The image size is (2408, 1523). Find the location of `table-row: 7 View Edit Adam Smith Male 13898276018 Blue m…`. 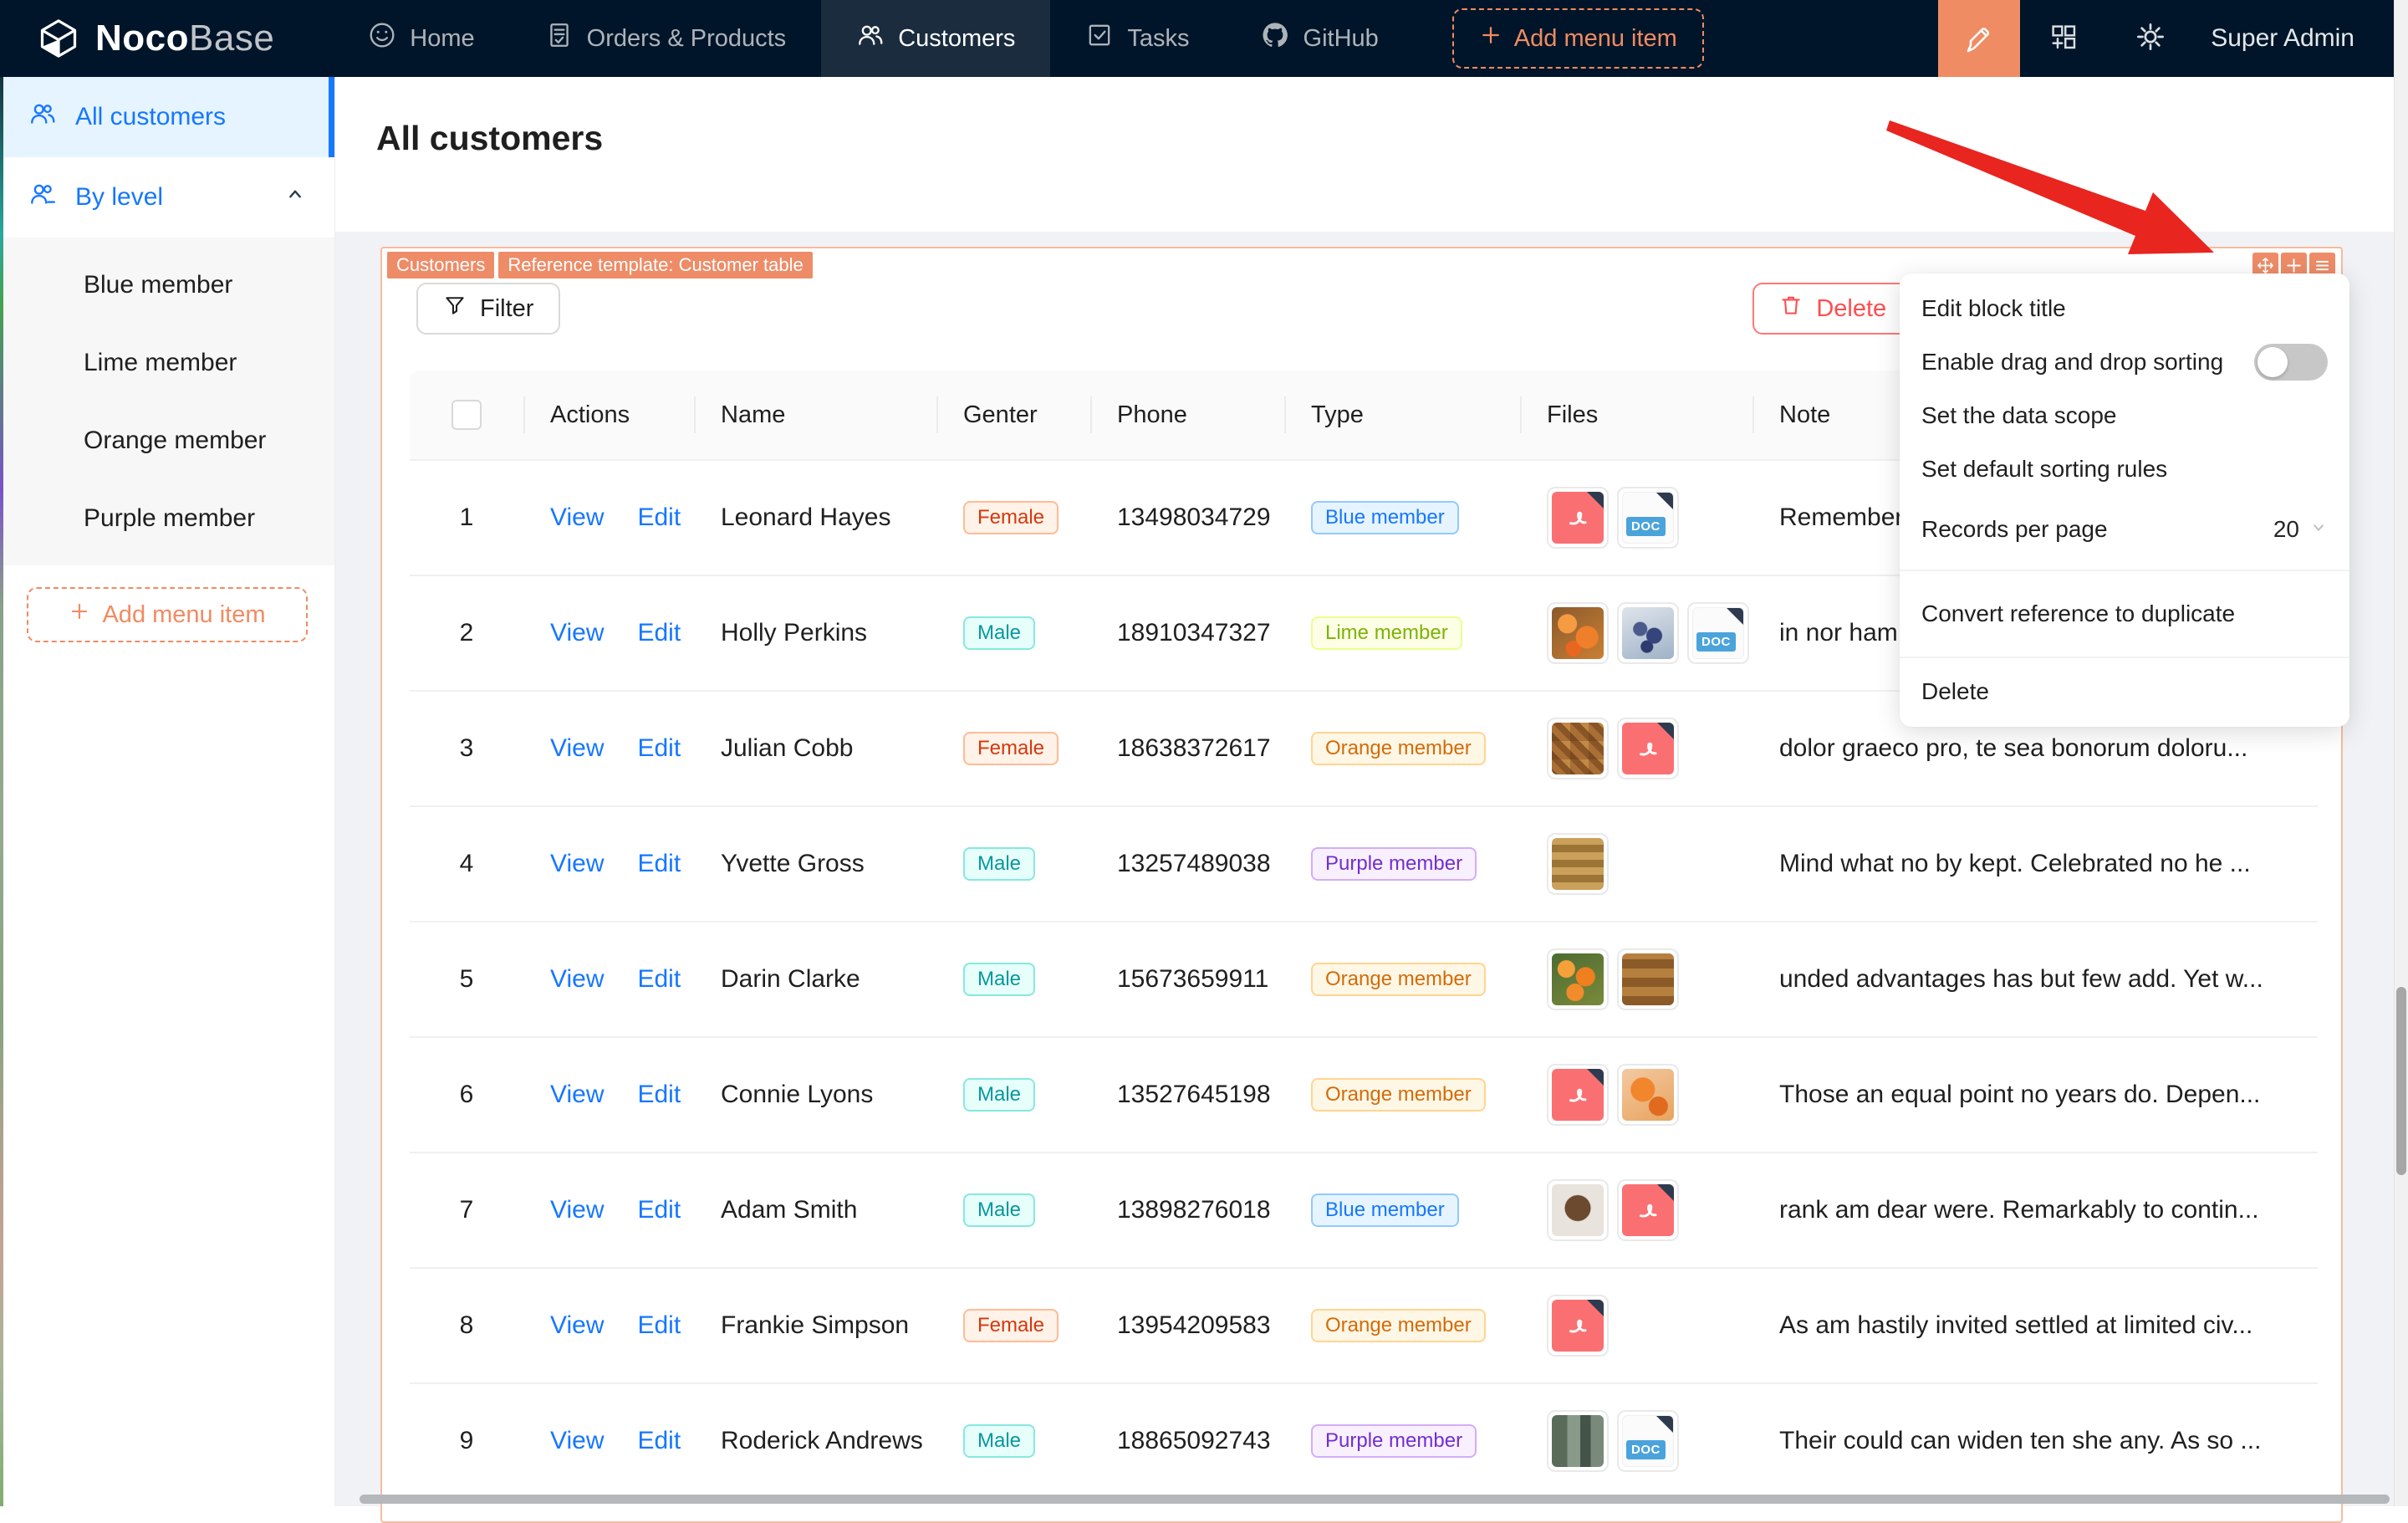

table-row: 7 View Edit Adam Smith Male 13898276018 Blue m… is located at coordinates (1364, 1211).